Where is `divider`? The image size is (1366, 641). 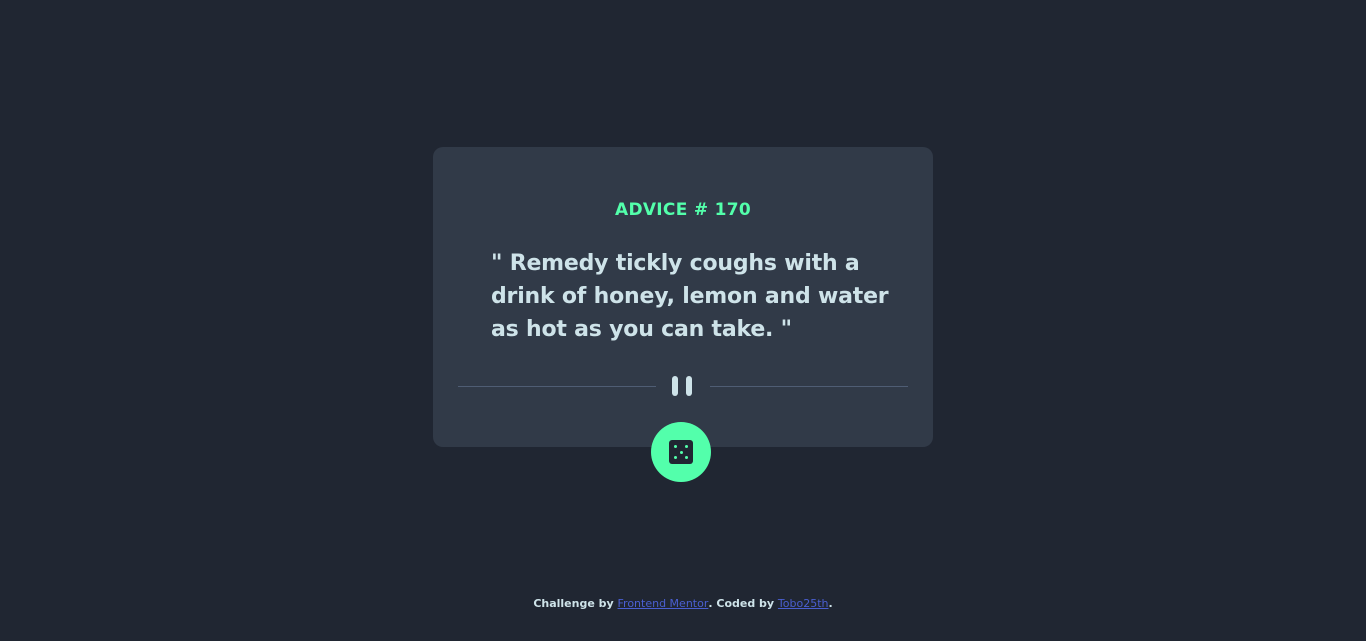
divider is located at coordinates (683, 385).